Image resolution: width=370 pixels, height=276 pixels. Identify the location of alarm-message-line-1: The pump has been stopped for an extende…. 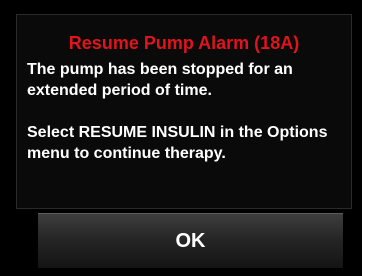
(160, 80).